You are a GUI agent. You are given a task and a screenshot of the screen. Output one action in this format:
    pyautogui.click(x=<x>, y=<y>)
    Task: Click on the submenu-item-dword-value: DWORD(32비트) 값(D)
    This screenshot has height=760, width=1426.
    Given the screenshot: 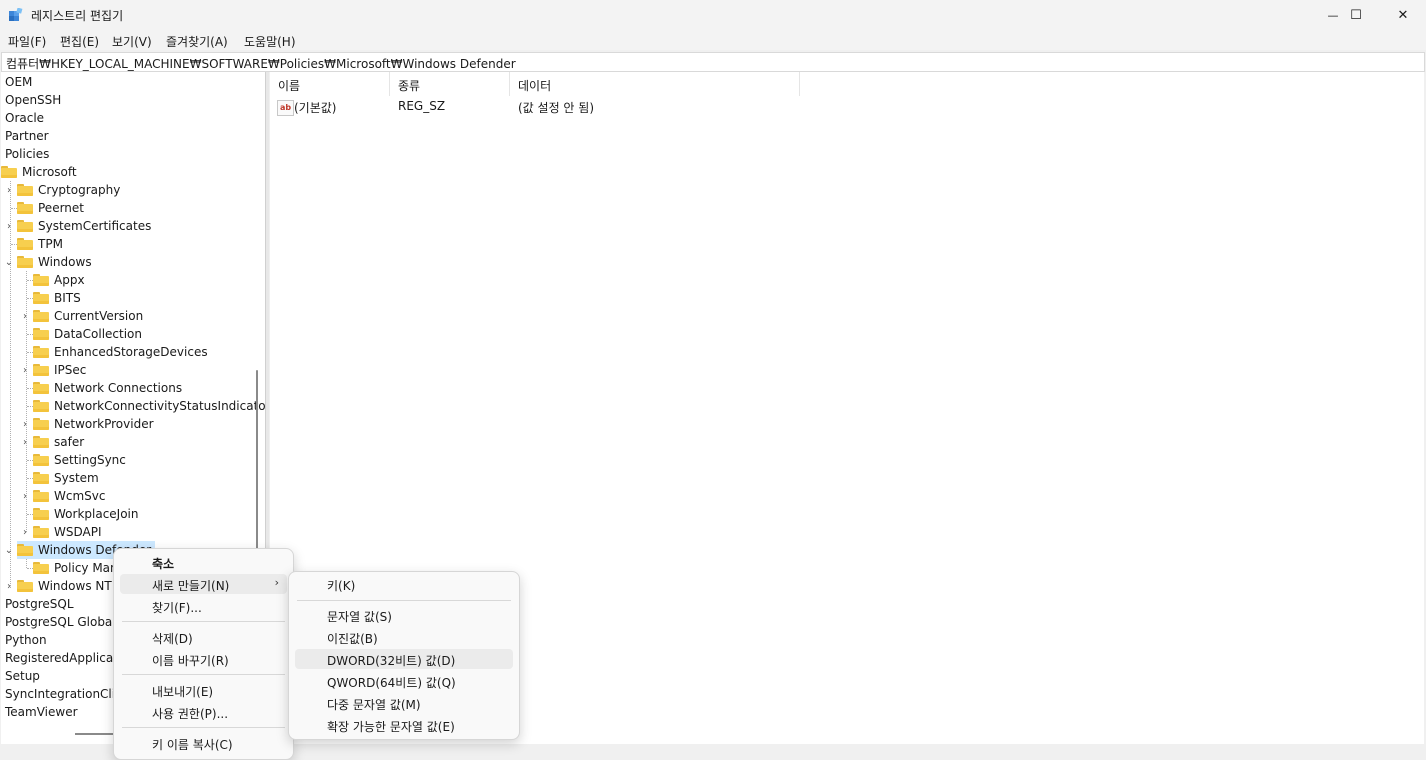 What is the action you would take?
    pyautogui.click(x=404, y=659)
    